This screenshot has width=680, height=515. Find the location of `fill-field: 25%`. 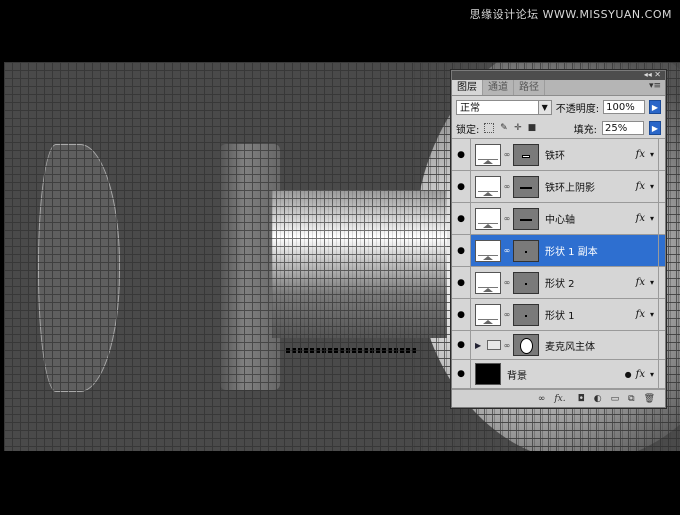

fill-field: 25% is located at coordinates (623, 128).